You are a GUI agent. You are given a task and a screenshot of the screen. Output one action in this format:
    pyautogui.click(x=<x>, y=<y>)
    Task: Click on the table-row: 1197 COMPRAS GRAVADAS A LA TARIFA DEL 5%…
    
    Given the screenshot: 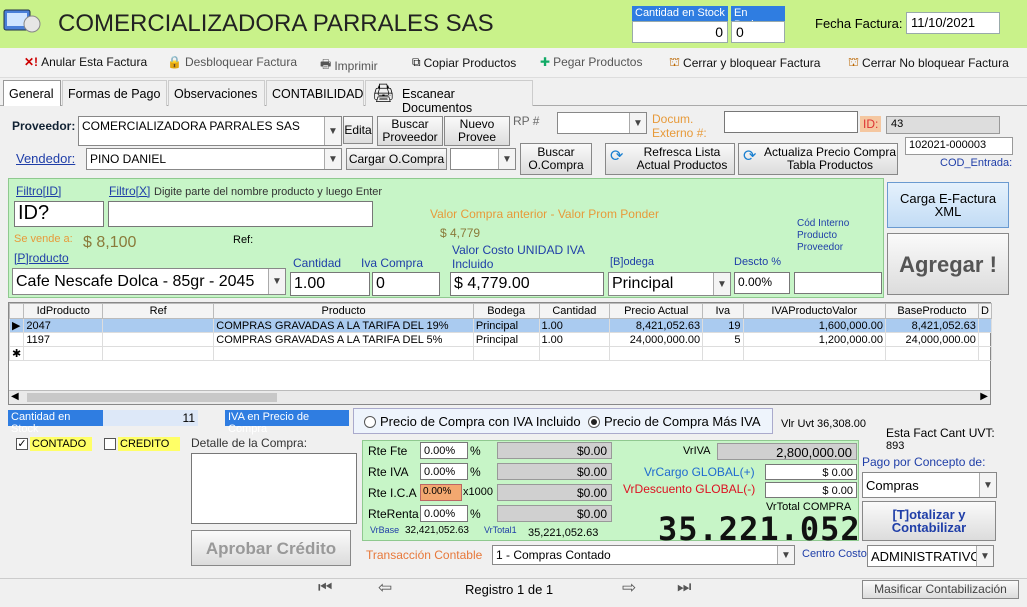 What is the action you would take?
    pyautogui.click(x=500, y=339)
    